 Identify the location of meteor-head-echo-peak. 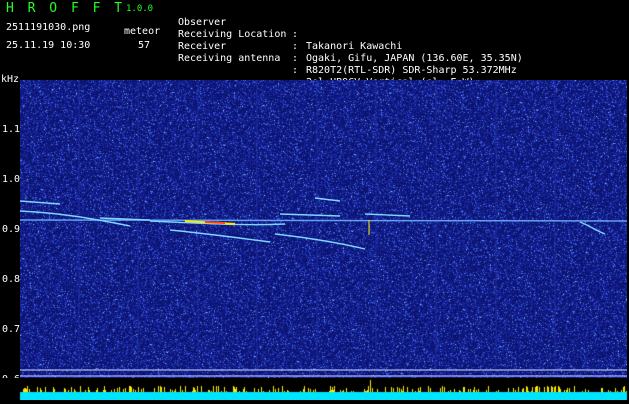
(215, 222).